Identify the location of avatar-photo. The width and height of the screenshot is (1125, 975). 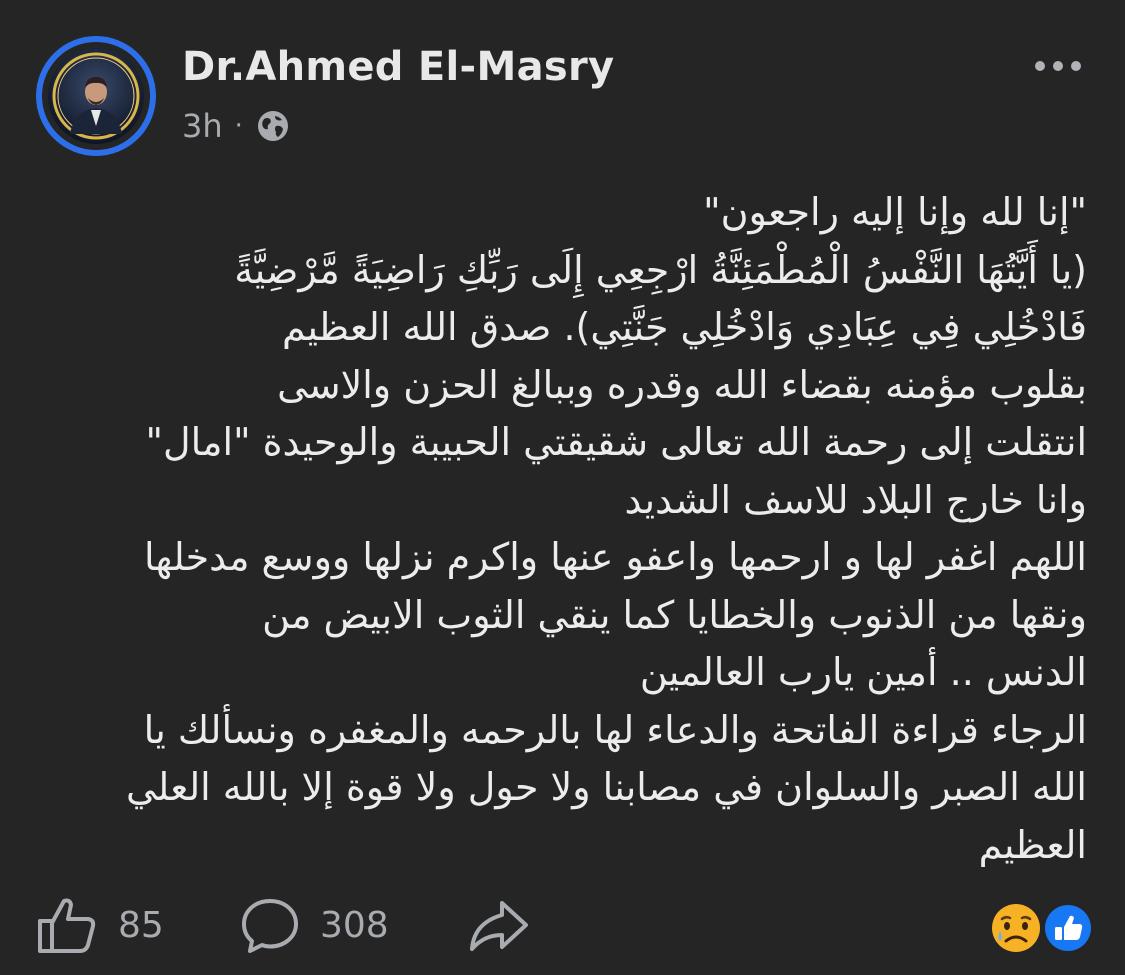
(96, 96).